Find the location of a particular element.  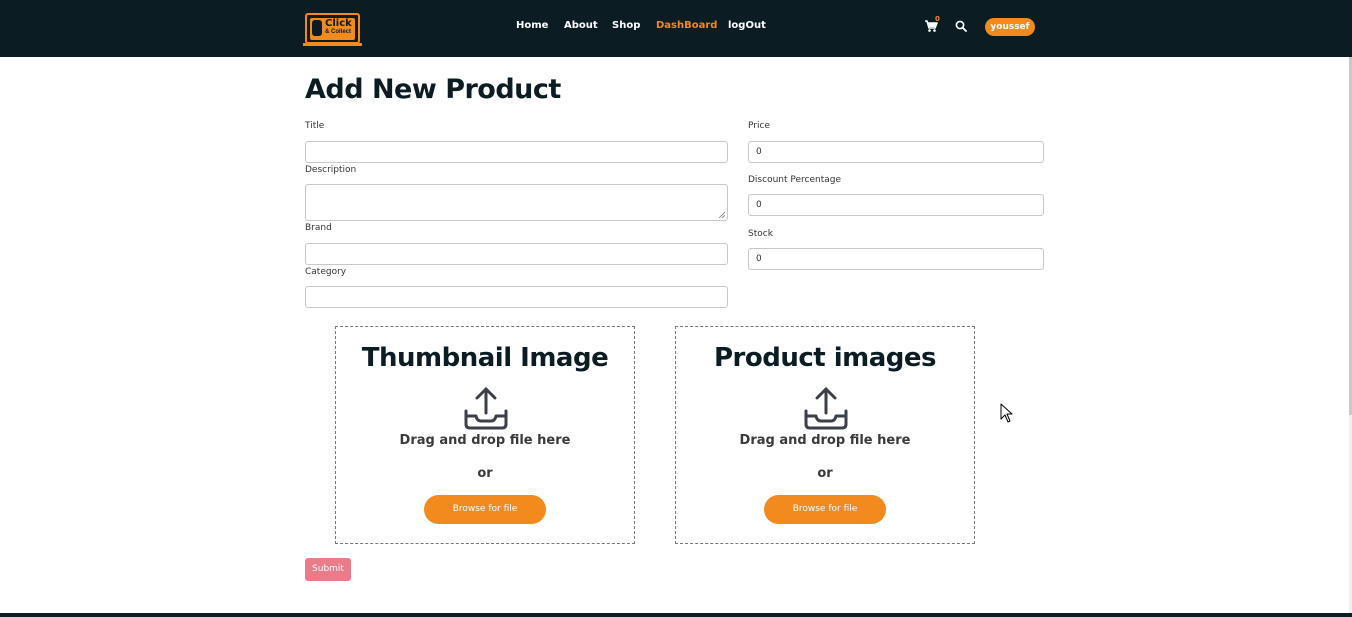

product-images-browse-button: Browse for file is located at coordinates (825, 509).